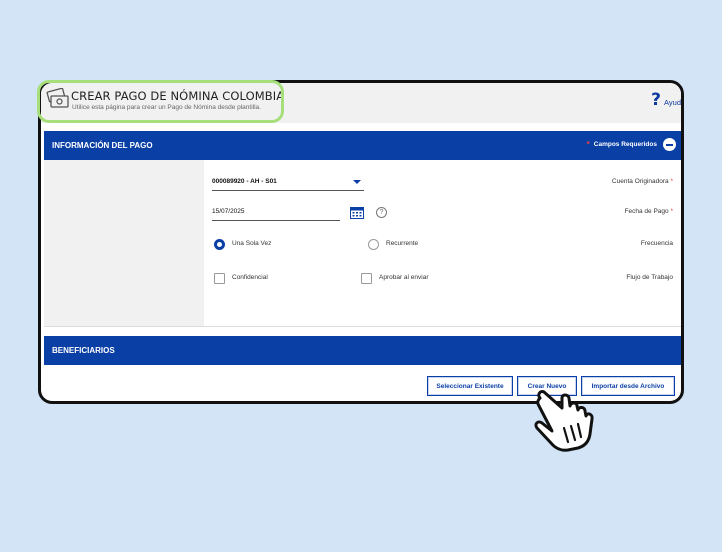  What do you see at coordinates (83, 350) in the screenshot?
I see `section-title: BENEFICIARIOS` at bounding box center [83, 350].